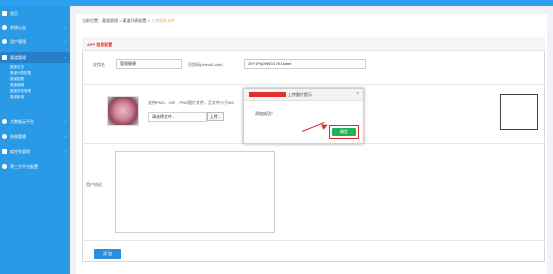 The height and width of the screenshot is (274, 553). I want to click on dialog-message: 添加成功！, so click(265, 113).